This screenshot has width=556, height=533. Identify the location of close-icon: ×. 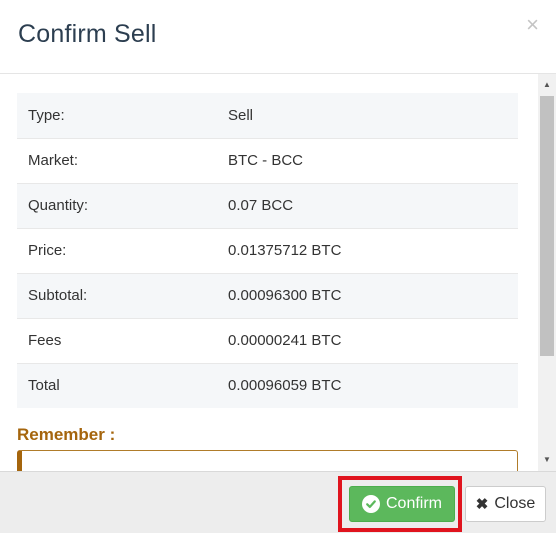
(532, 25).